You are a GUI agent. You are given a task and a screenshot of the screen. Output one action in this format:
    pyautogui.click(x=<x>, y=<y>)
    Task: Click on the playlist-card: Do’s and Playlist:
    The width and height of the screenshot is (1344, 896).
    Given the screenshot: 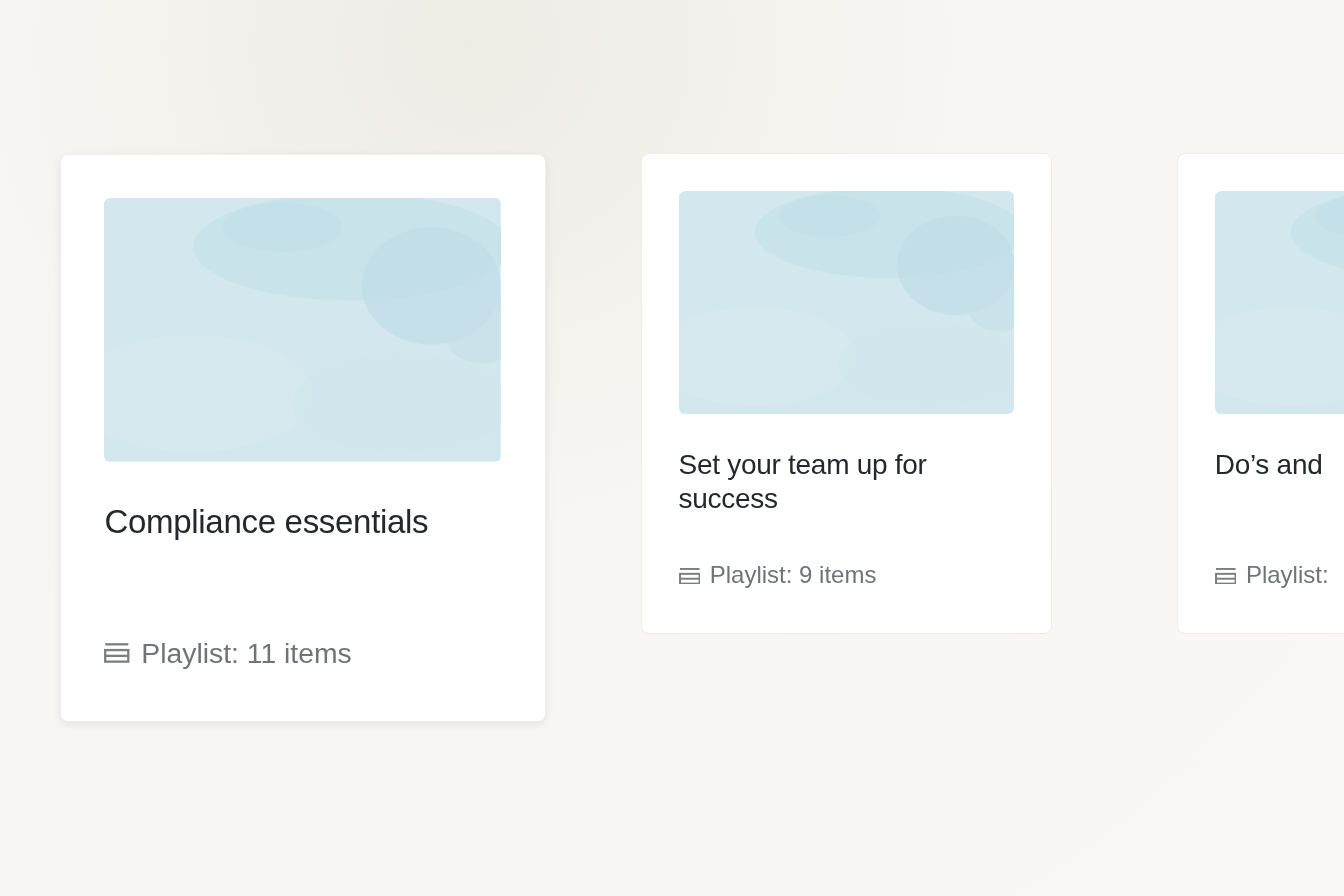 What is the action you would take?
    pyautogui.click(x=1260, y=394)
    